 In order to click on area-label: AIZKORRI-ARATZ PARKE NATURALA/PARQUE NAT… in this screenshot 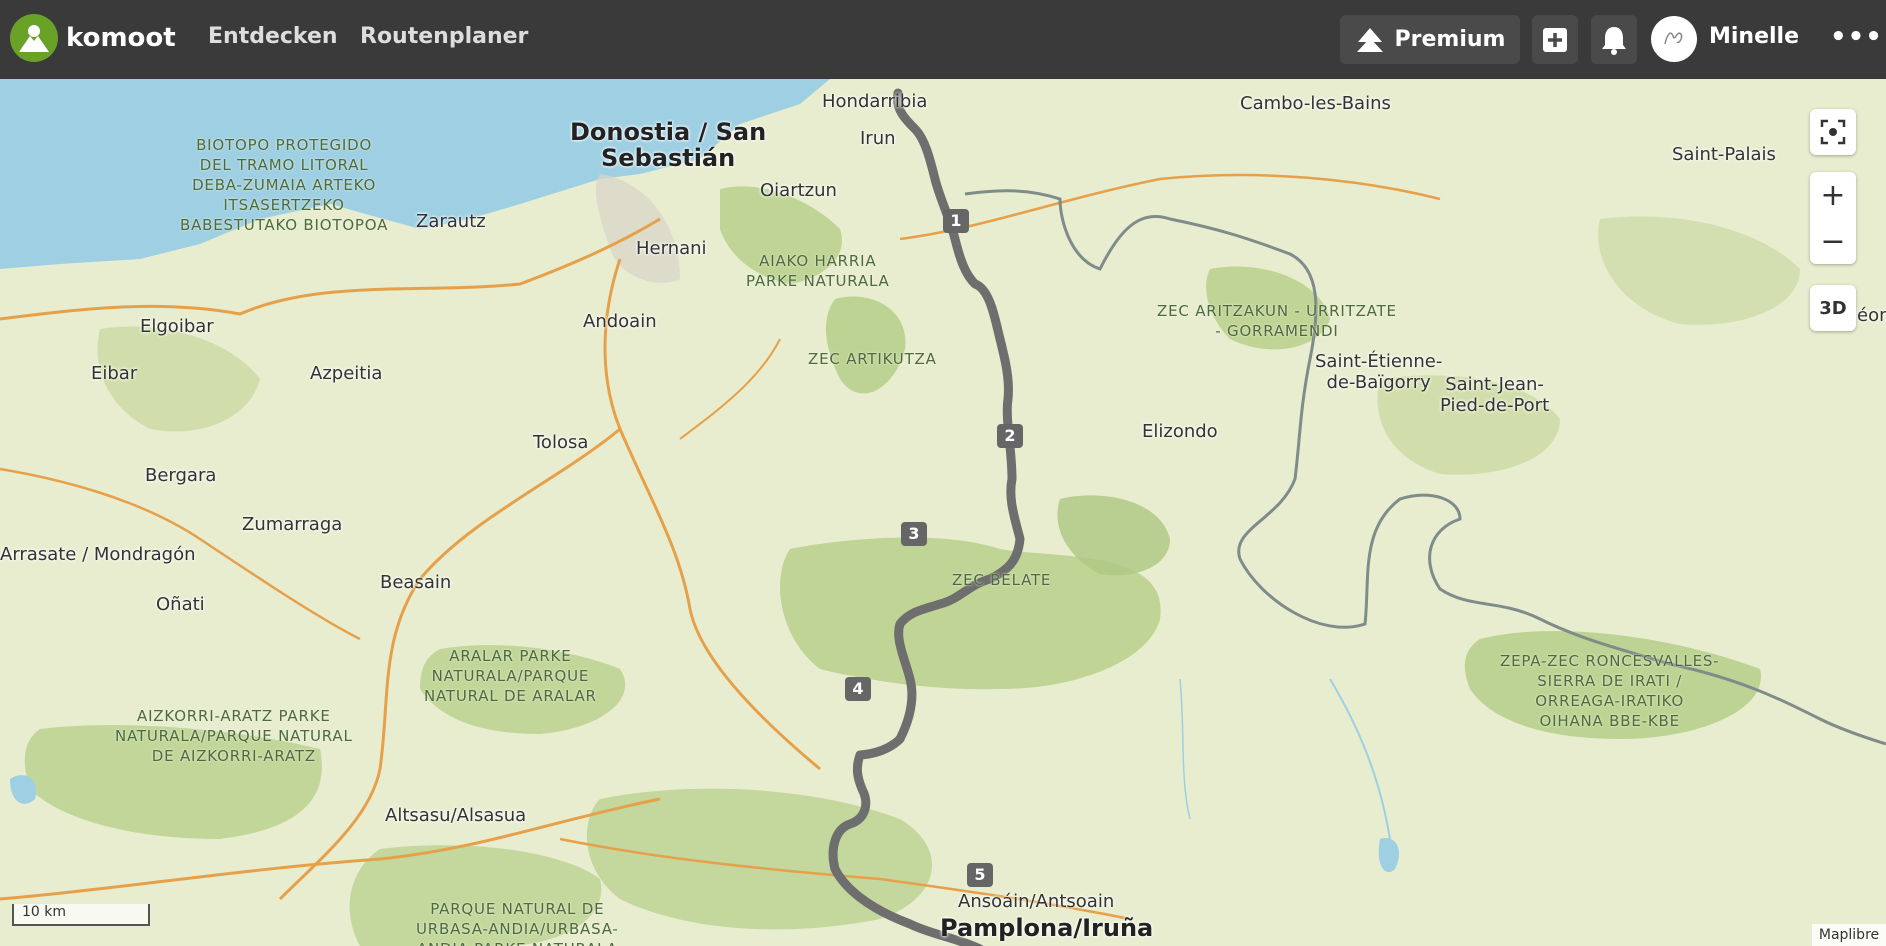, I will do `click(234, 736)`.